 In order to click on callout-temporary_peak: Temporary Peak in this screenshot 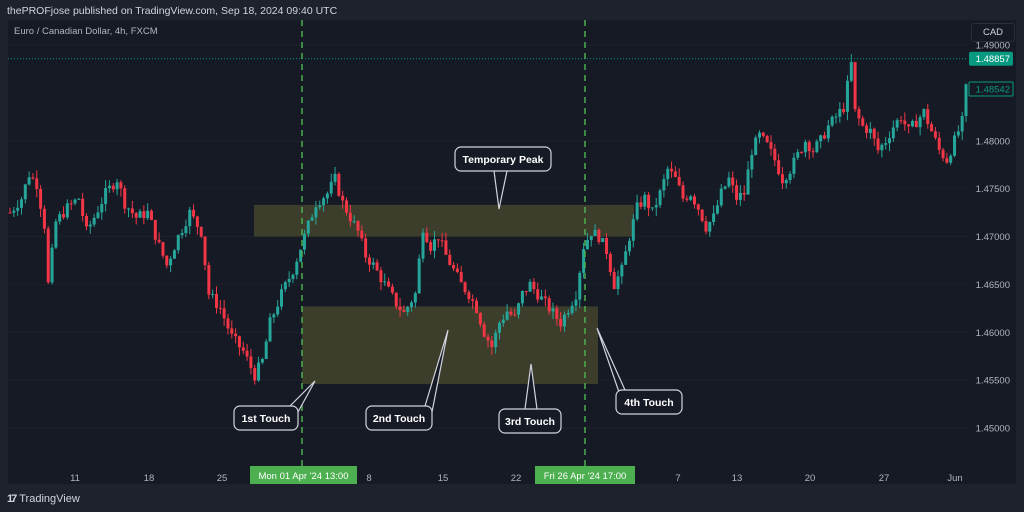, I will do `click(503, 178)`.